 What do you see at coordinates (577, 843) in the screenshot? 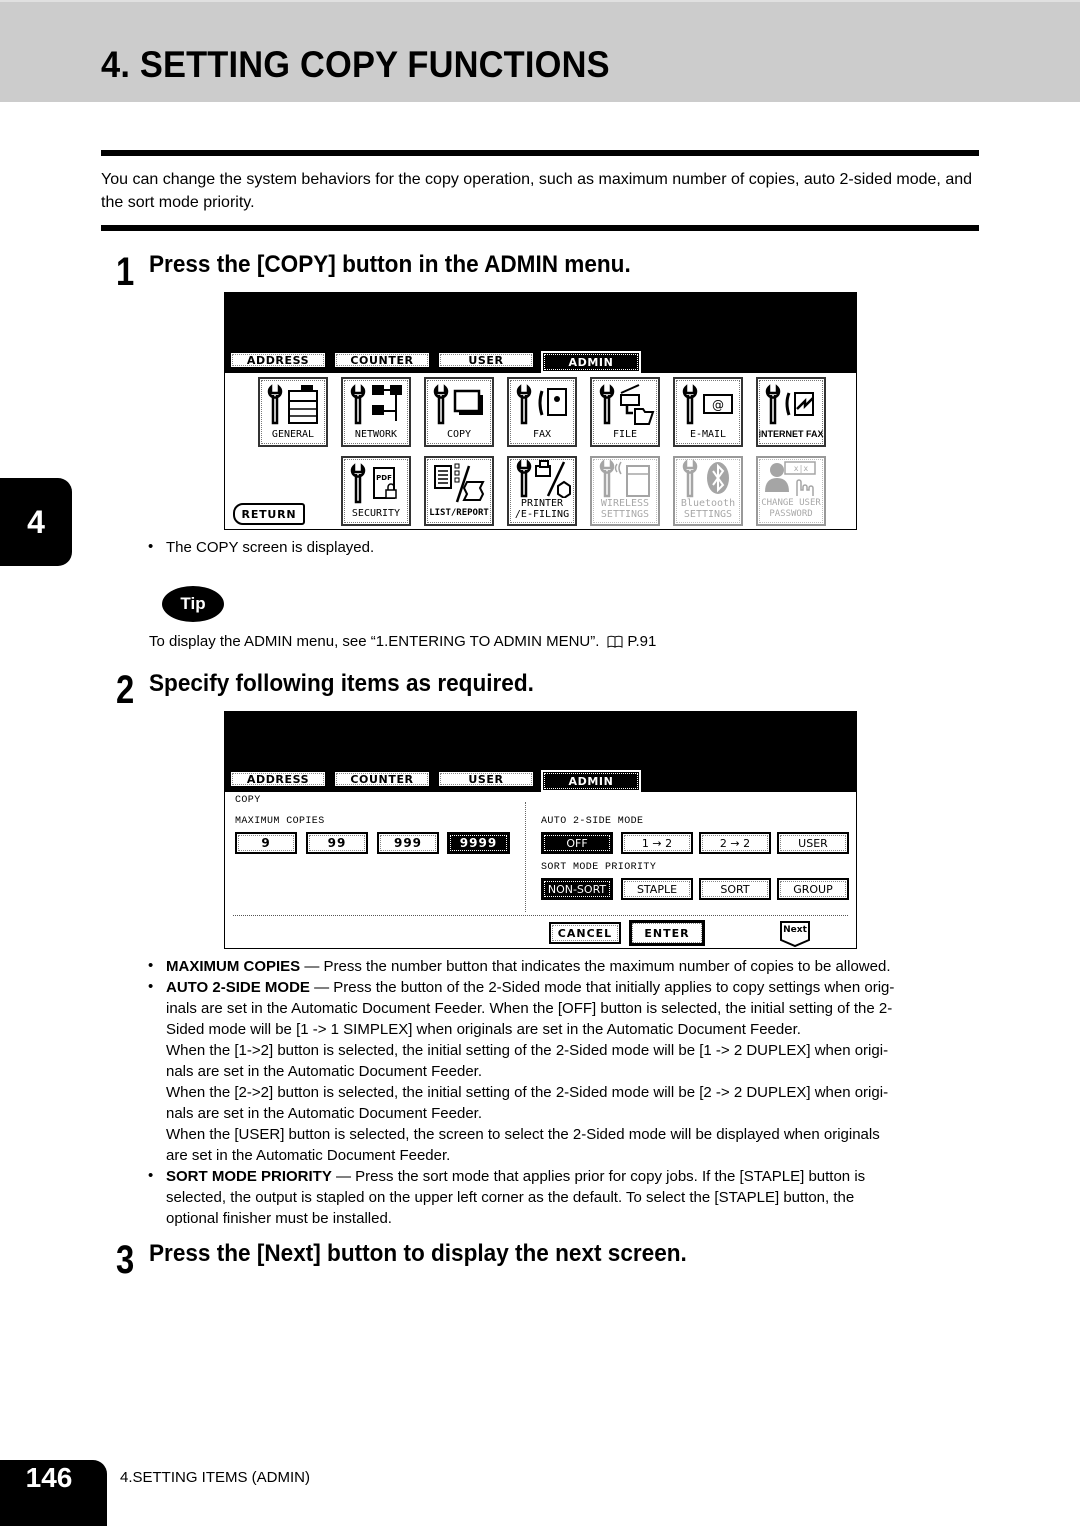
I see `auto-2side-option-off: OFF` at bounding box center [577, 843].